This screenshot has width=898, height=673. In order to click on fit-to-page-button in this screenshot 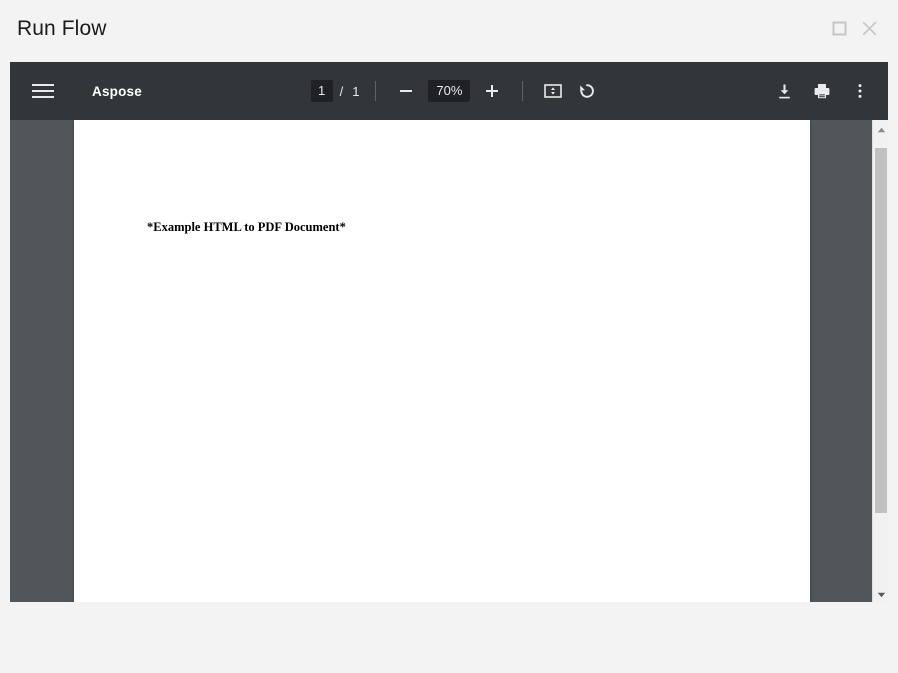, I will do `click(553, 91)`.